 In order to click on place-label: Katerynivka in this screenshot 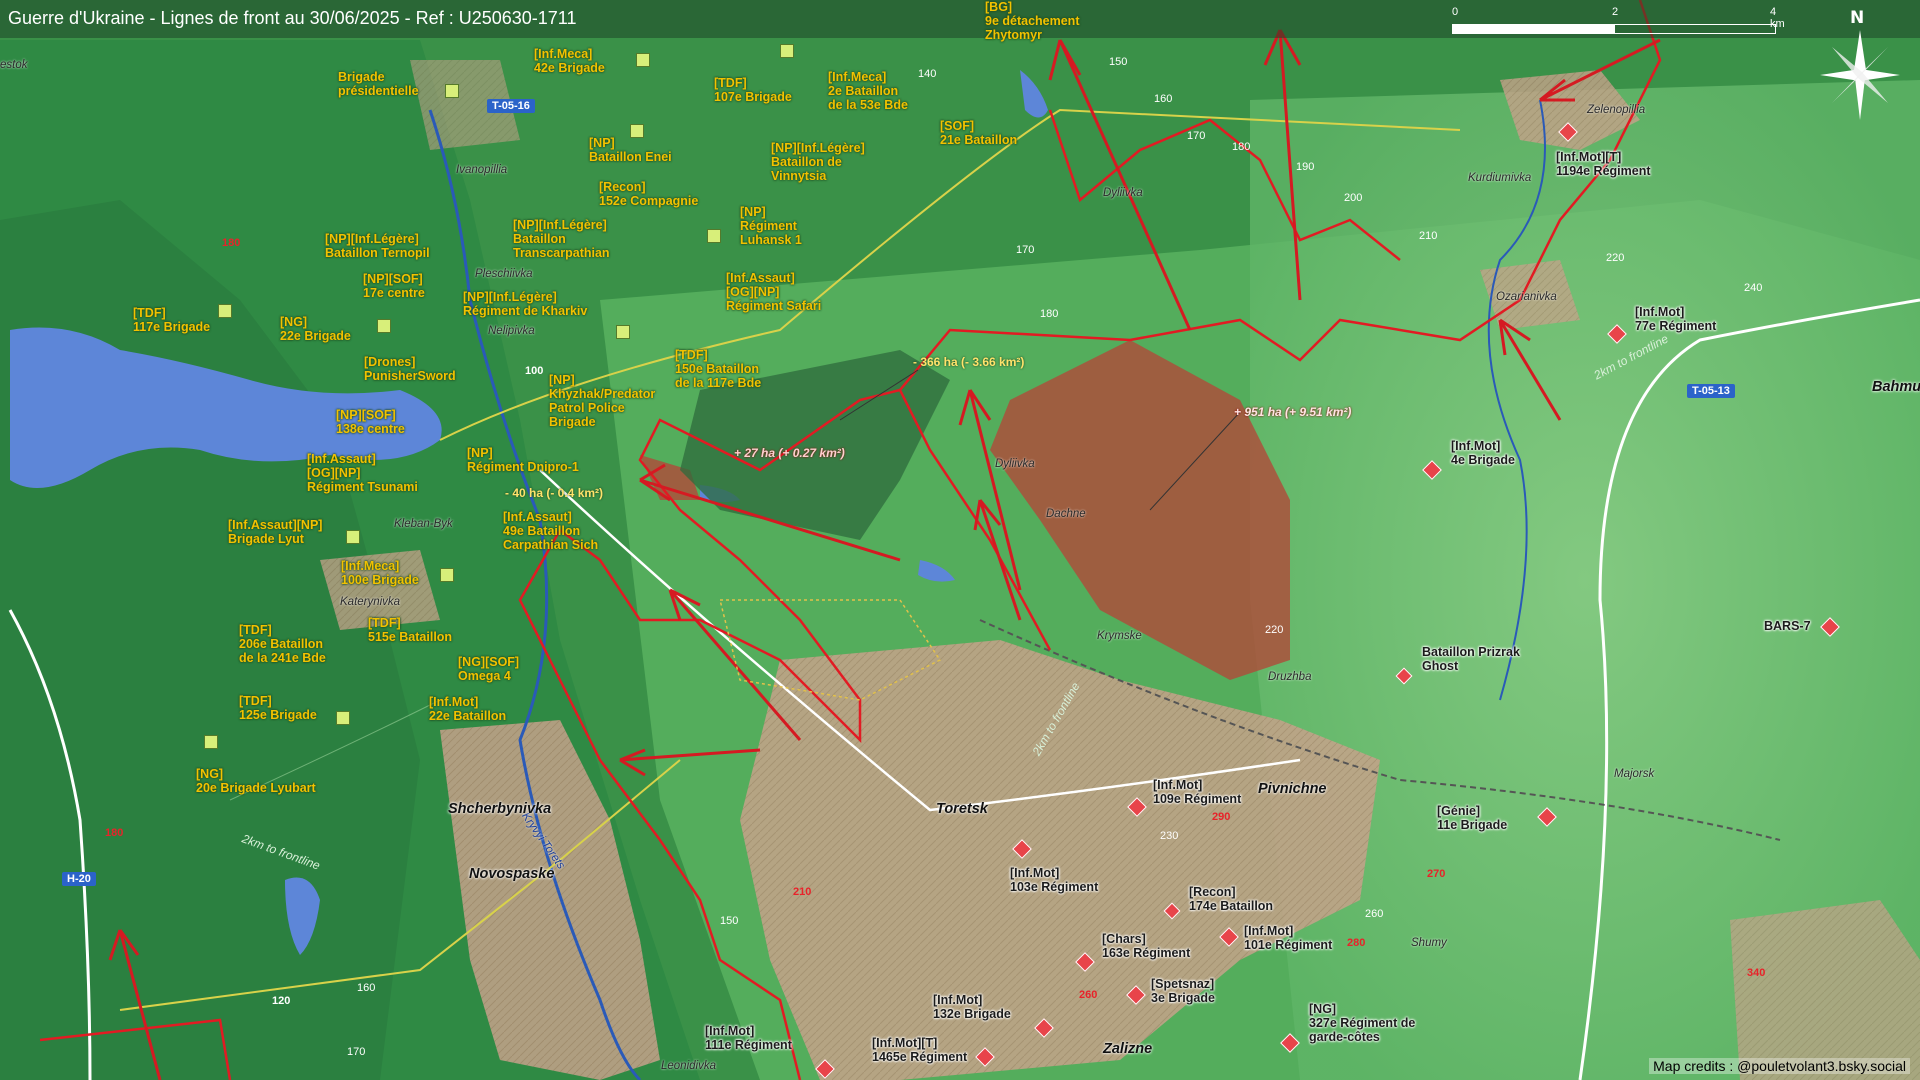, I will do `click(370, 602)`.